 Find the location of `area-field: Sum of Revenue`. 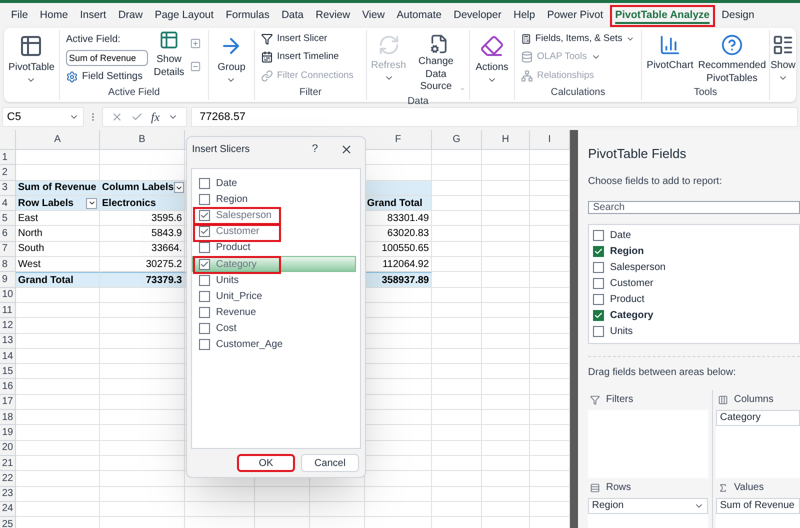

area-field: Sum of Revenue is located at coordinates (758, 506).